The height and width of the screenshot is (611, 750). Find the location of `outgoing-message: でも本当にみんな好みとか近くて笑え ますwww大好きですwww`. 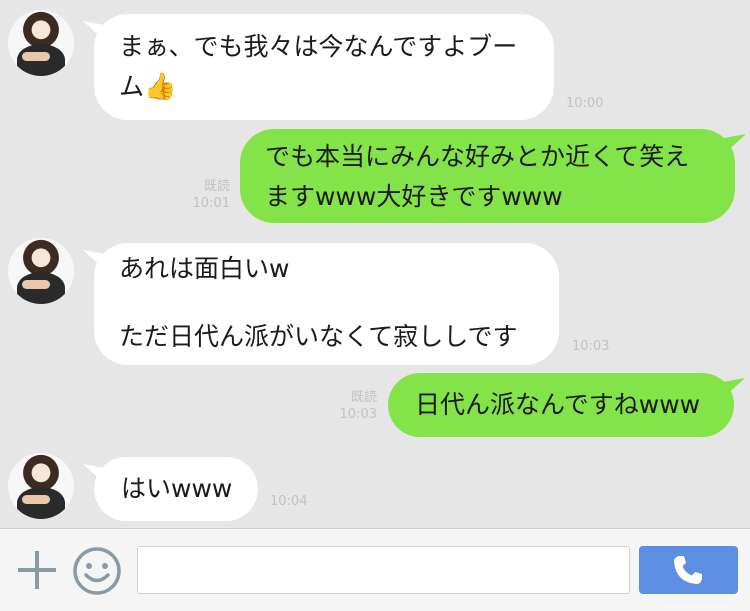

outgoing-message: でも本当にみんな好みとか近くて笑え ますwww大好きですwww is located at coordinates (487, 176).